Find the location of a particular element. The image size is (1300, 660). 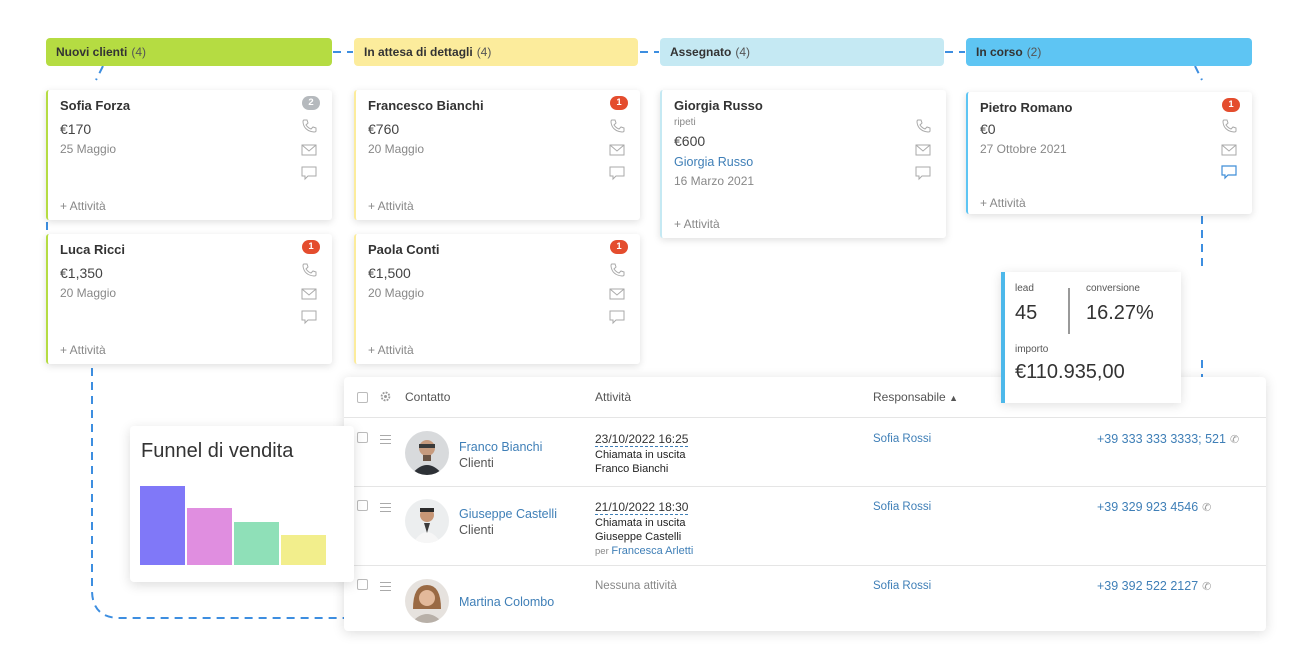

deal-subtitle: ripeti is located at coordinates (685, 122).